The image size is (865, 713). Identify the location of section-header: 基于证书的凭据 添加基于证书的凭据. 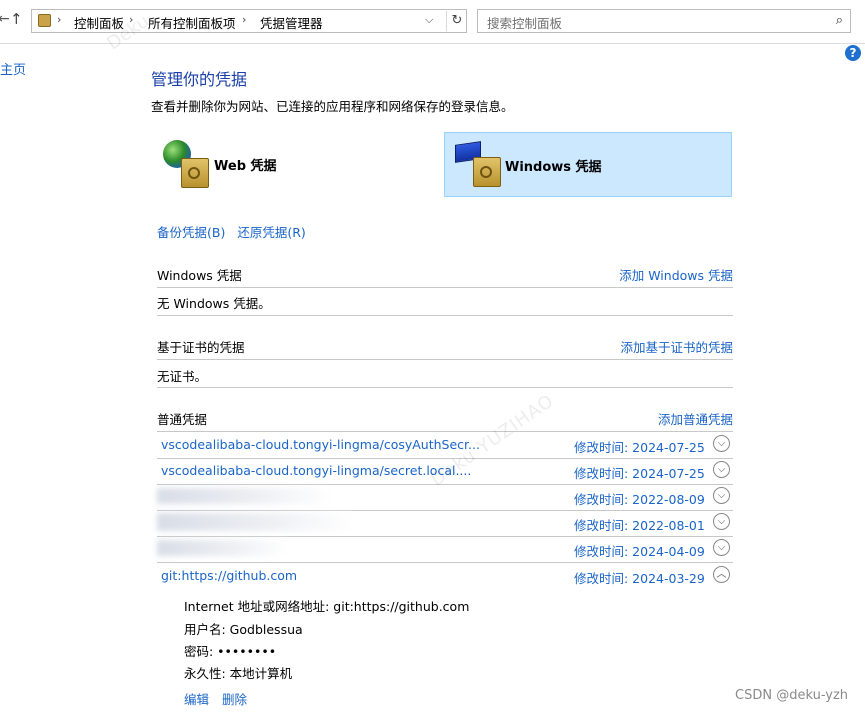
(445, 345).